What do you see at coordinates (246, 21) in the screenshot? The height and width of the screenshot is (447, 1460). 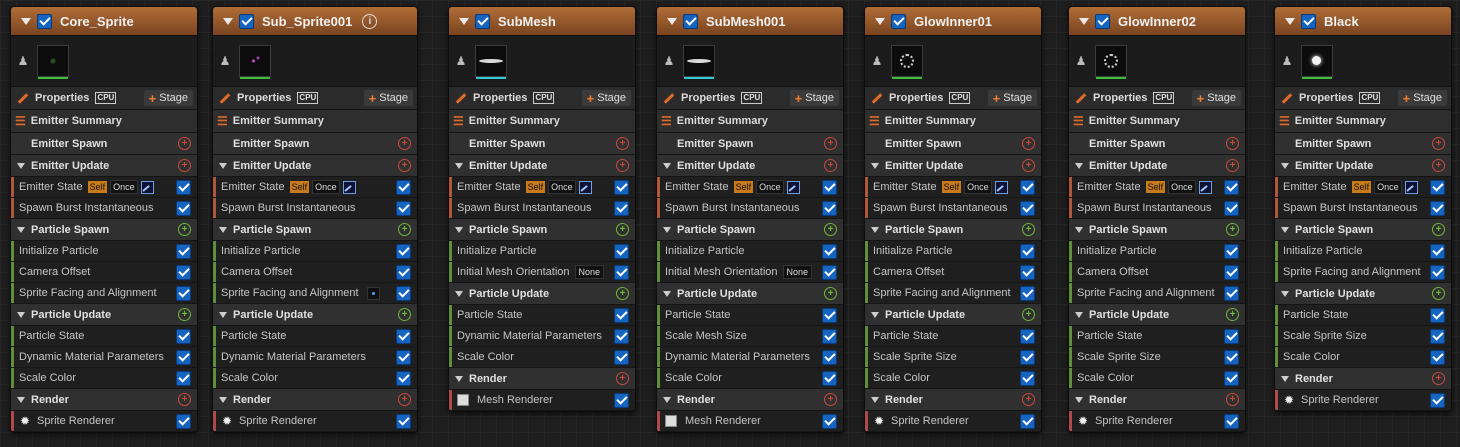 I see `emitter-enable-checkbox` at bounding box center [246, 21].